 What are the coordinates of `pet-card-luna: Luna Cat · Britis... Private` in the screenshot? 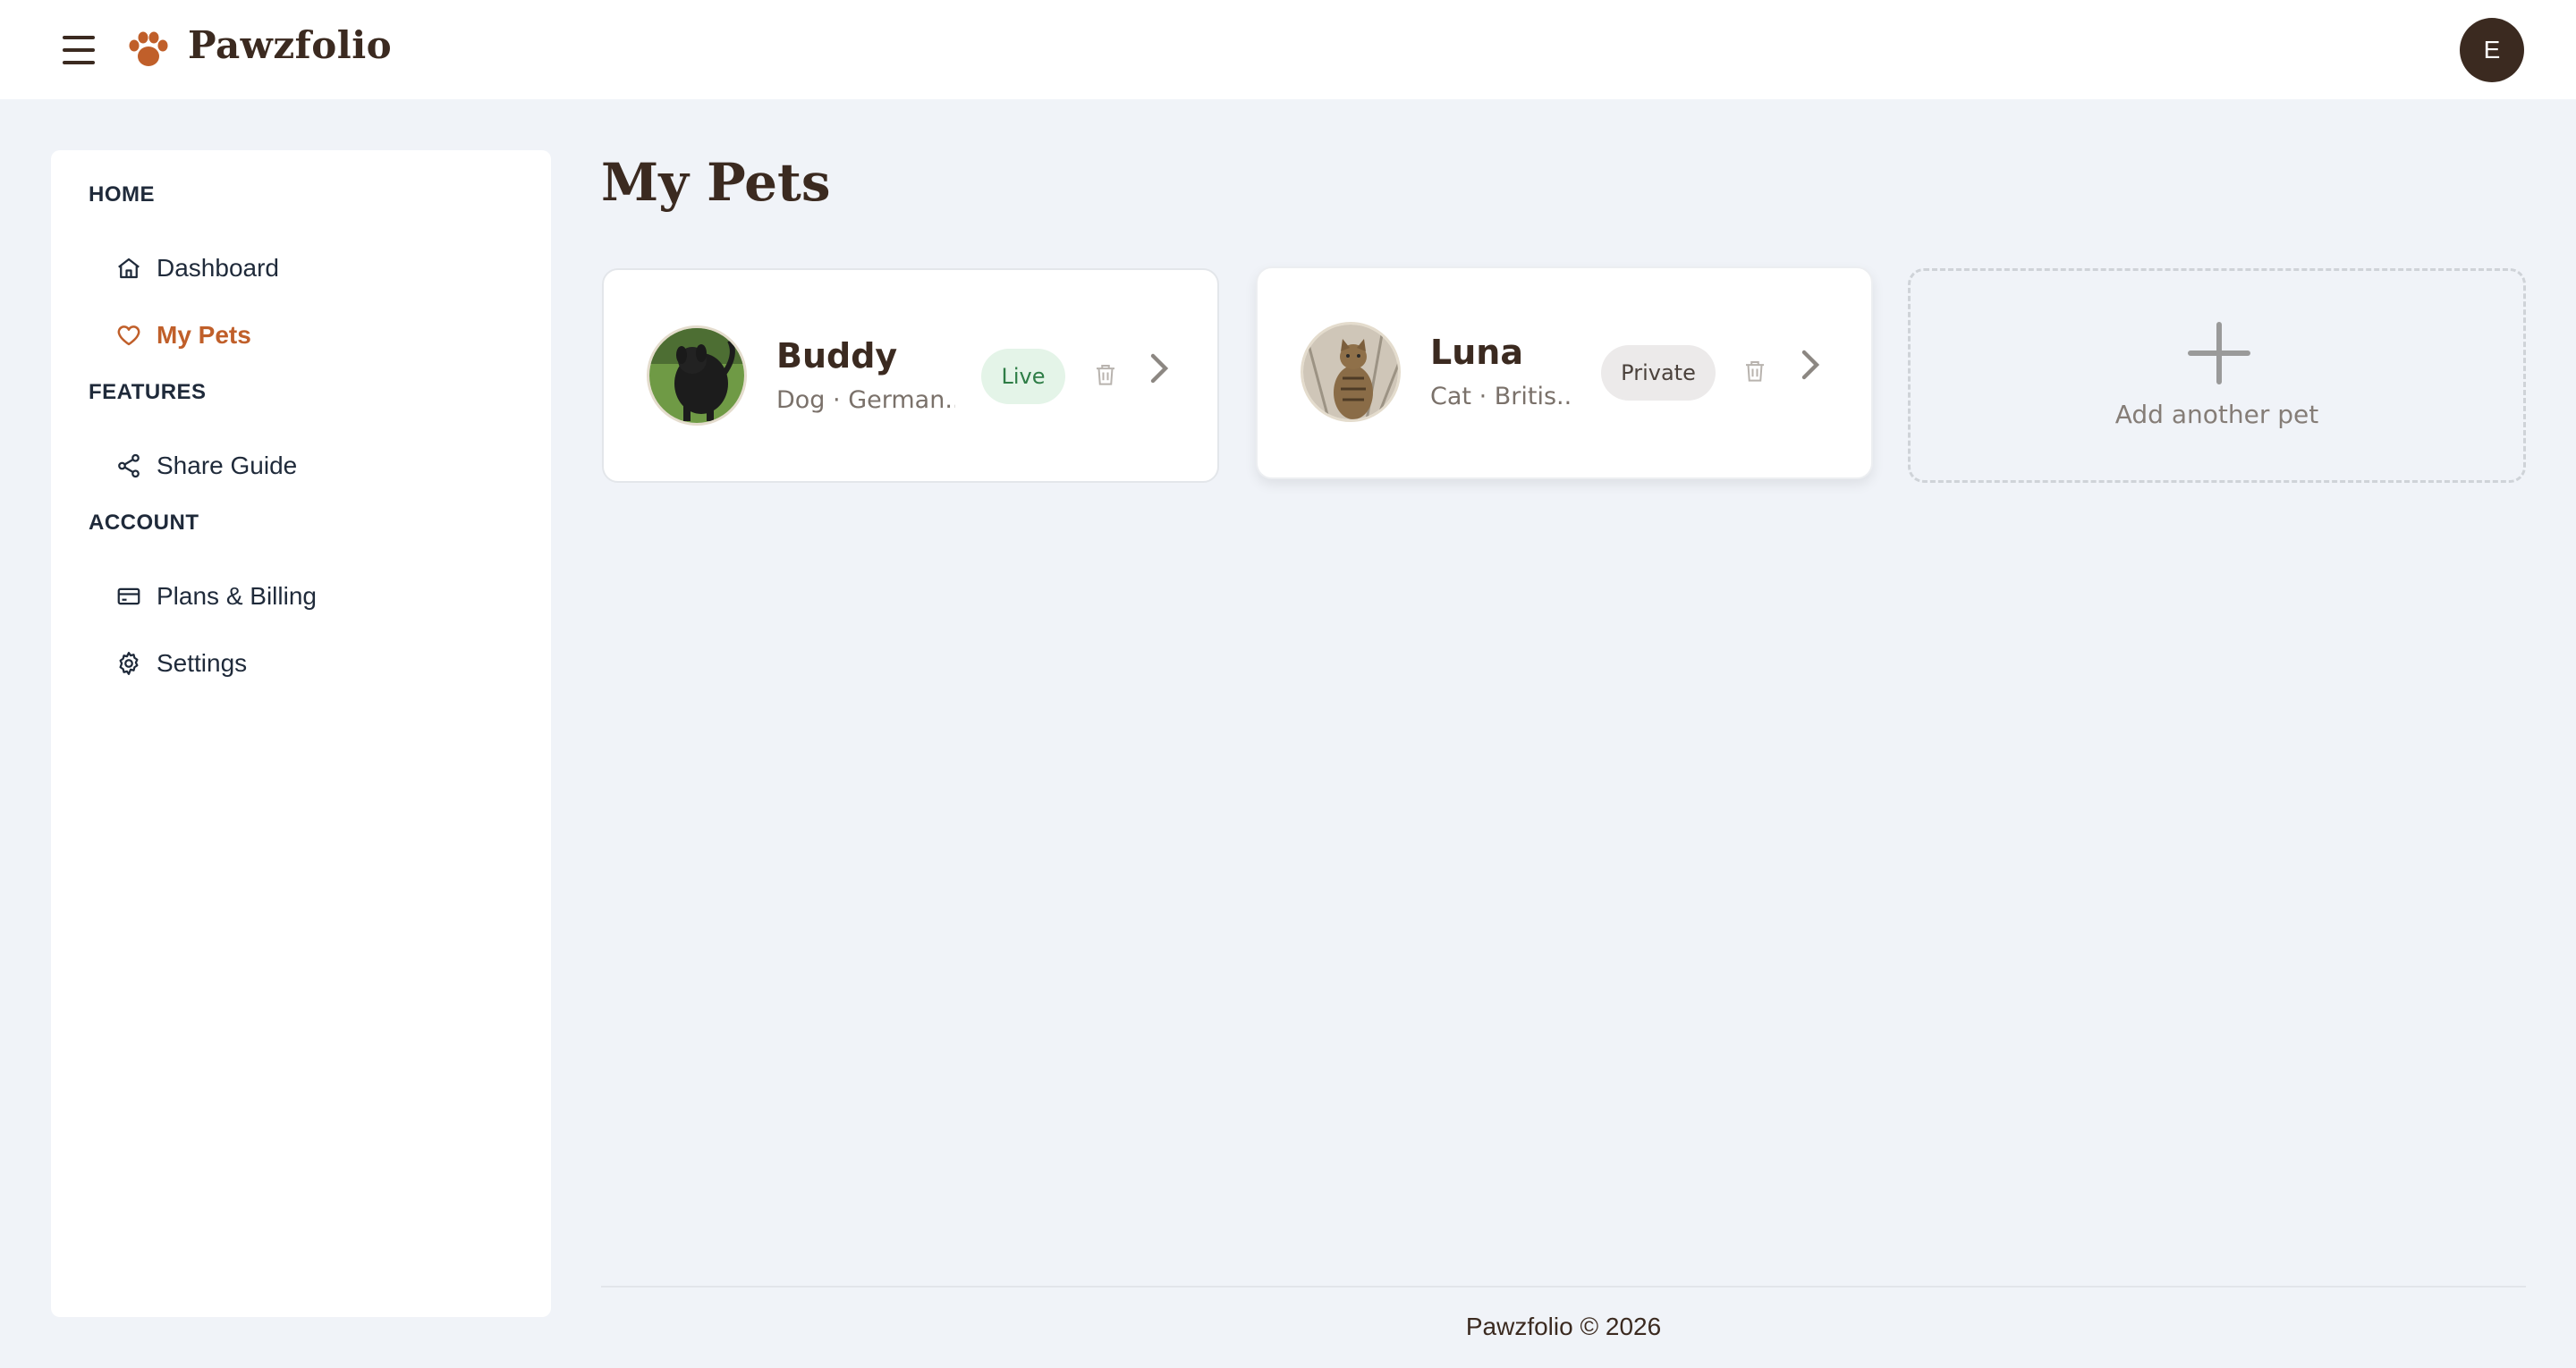 It's located at (1564, 373).